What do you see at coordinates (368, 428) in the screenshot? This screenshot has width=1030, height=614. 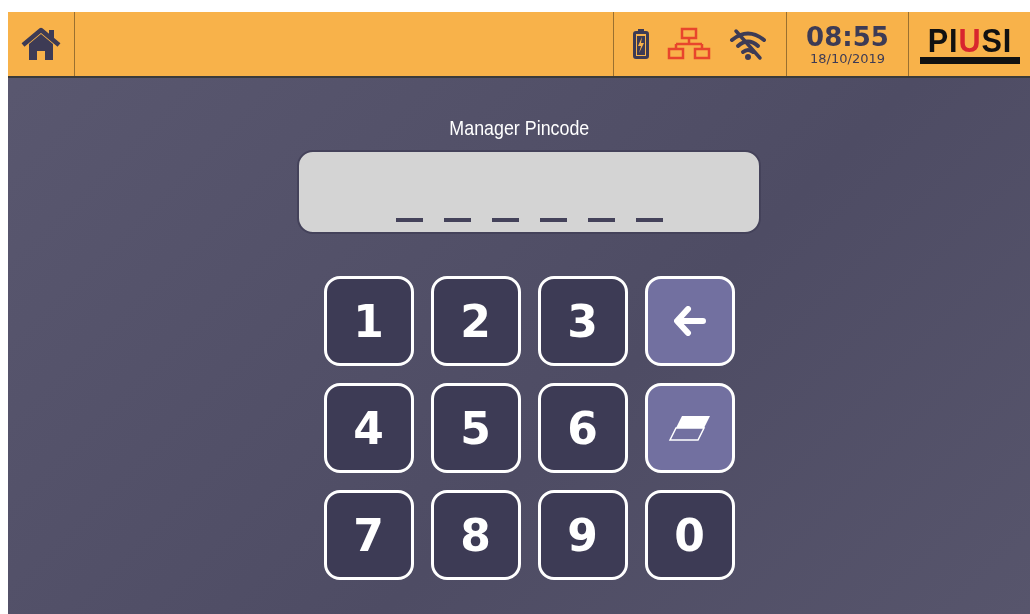 I see `digit-key: 4` at bounding box center [368, 428].